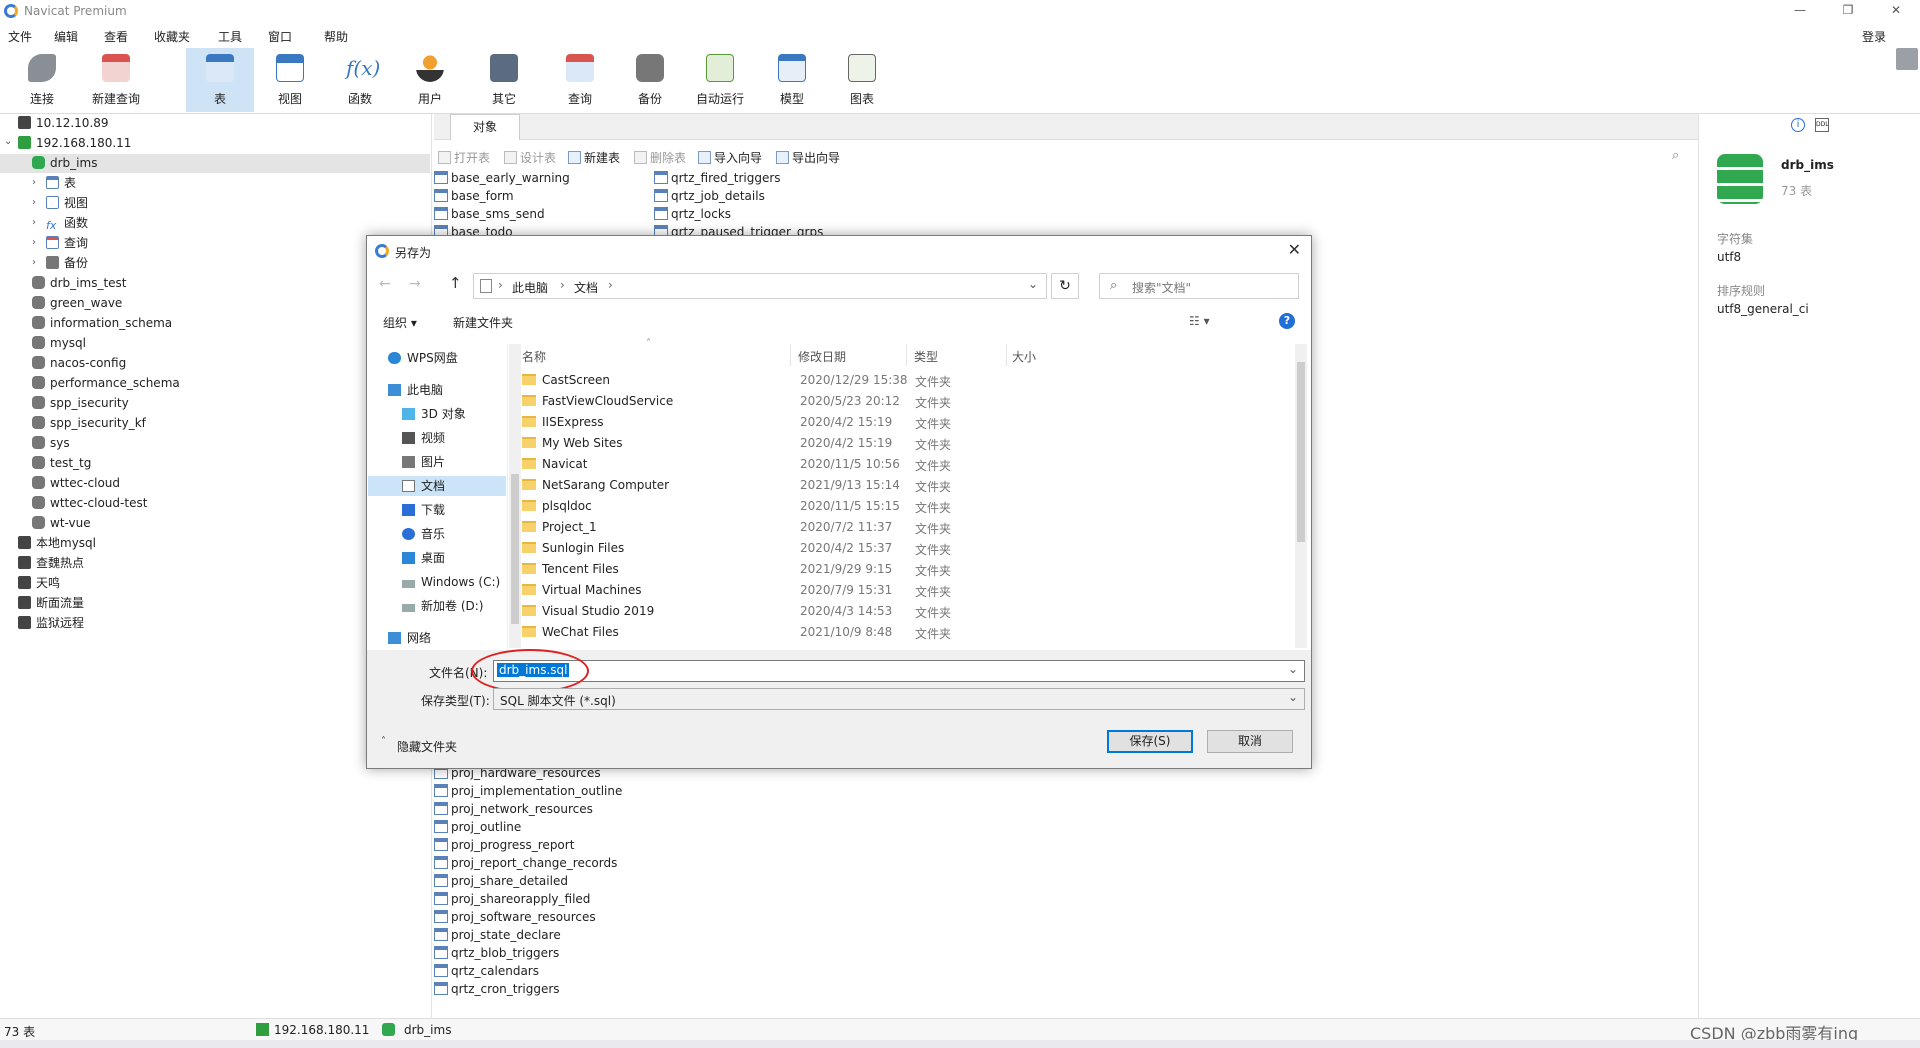  What do you see at coordinates (1800, 11) in the screenshot?
I see `minimize-button: —` at bounding box center [1800, 11].